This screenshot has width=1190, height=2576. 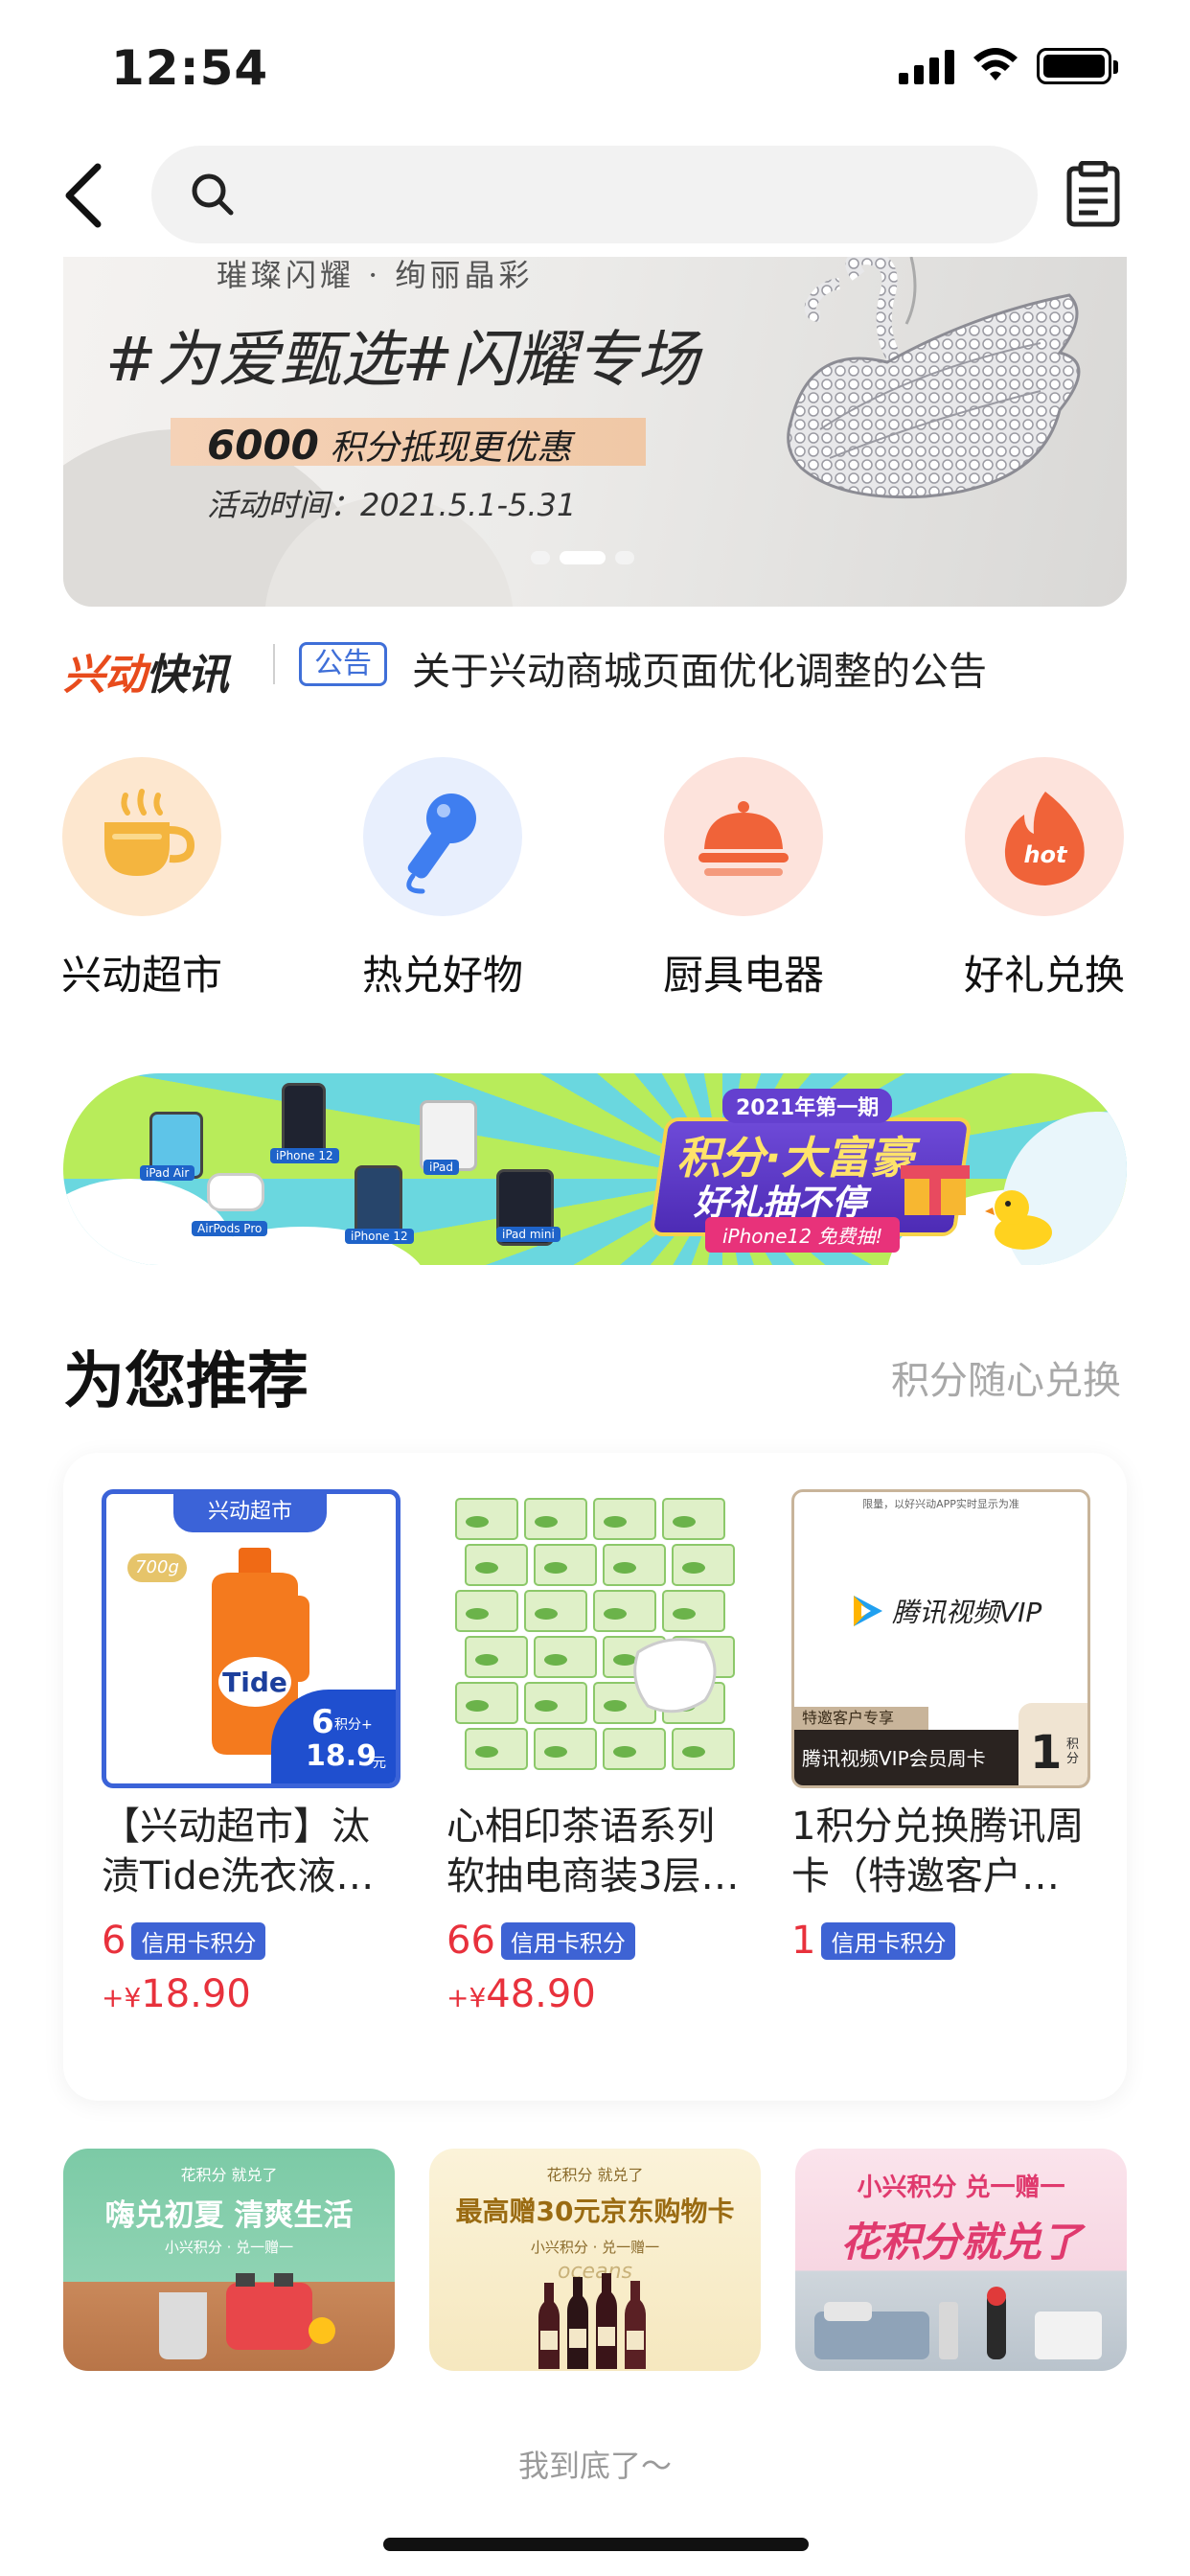 I want to click on end-of-list-text: 我到底了～, so click(x=594, y=2466).